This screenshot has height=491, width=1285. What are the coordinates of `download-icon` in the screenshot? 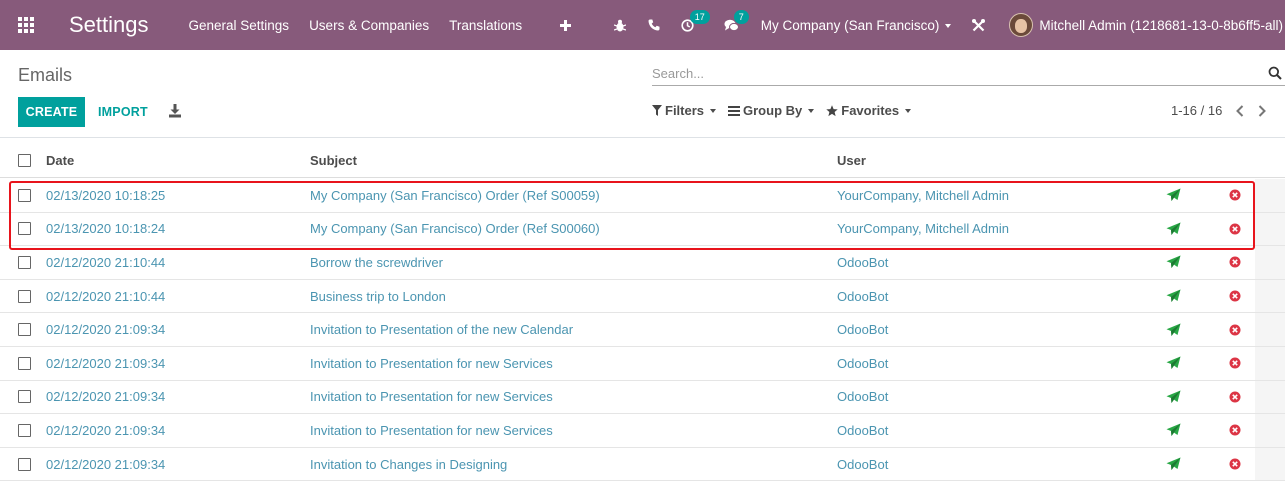 It's located at (175, 111).